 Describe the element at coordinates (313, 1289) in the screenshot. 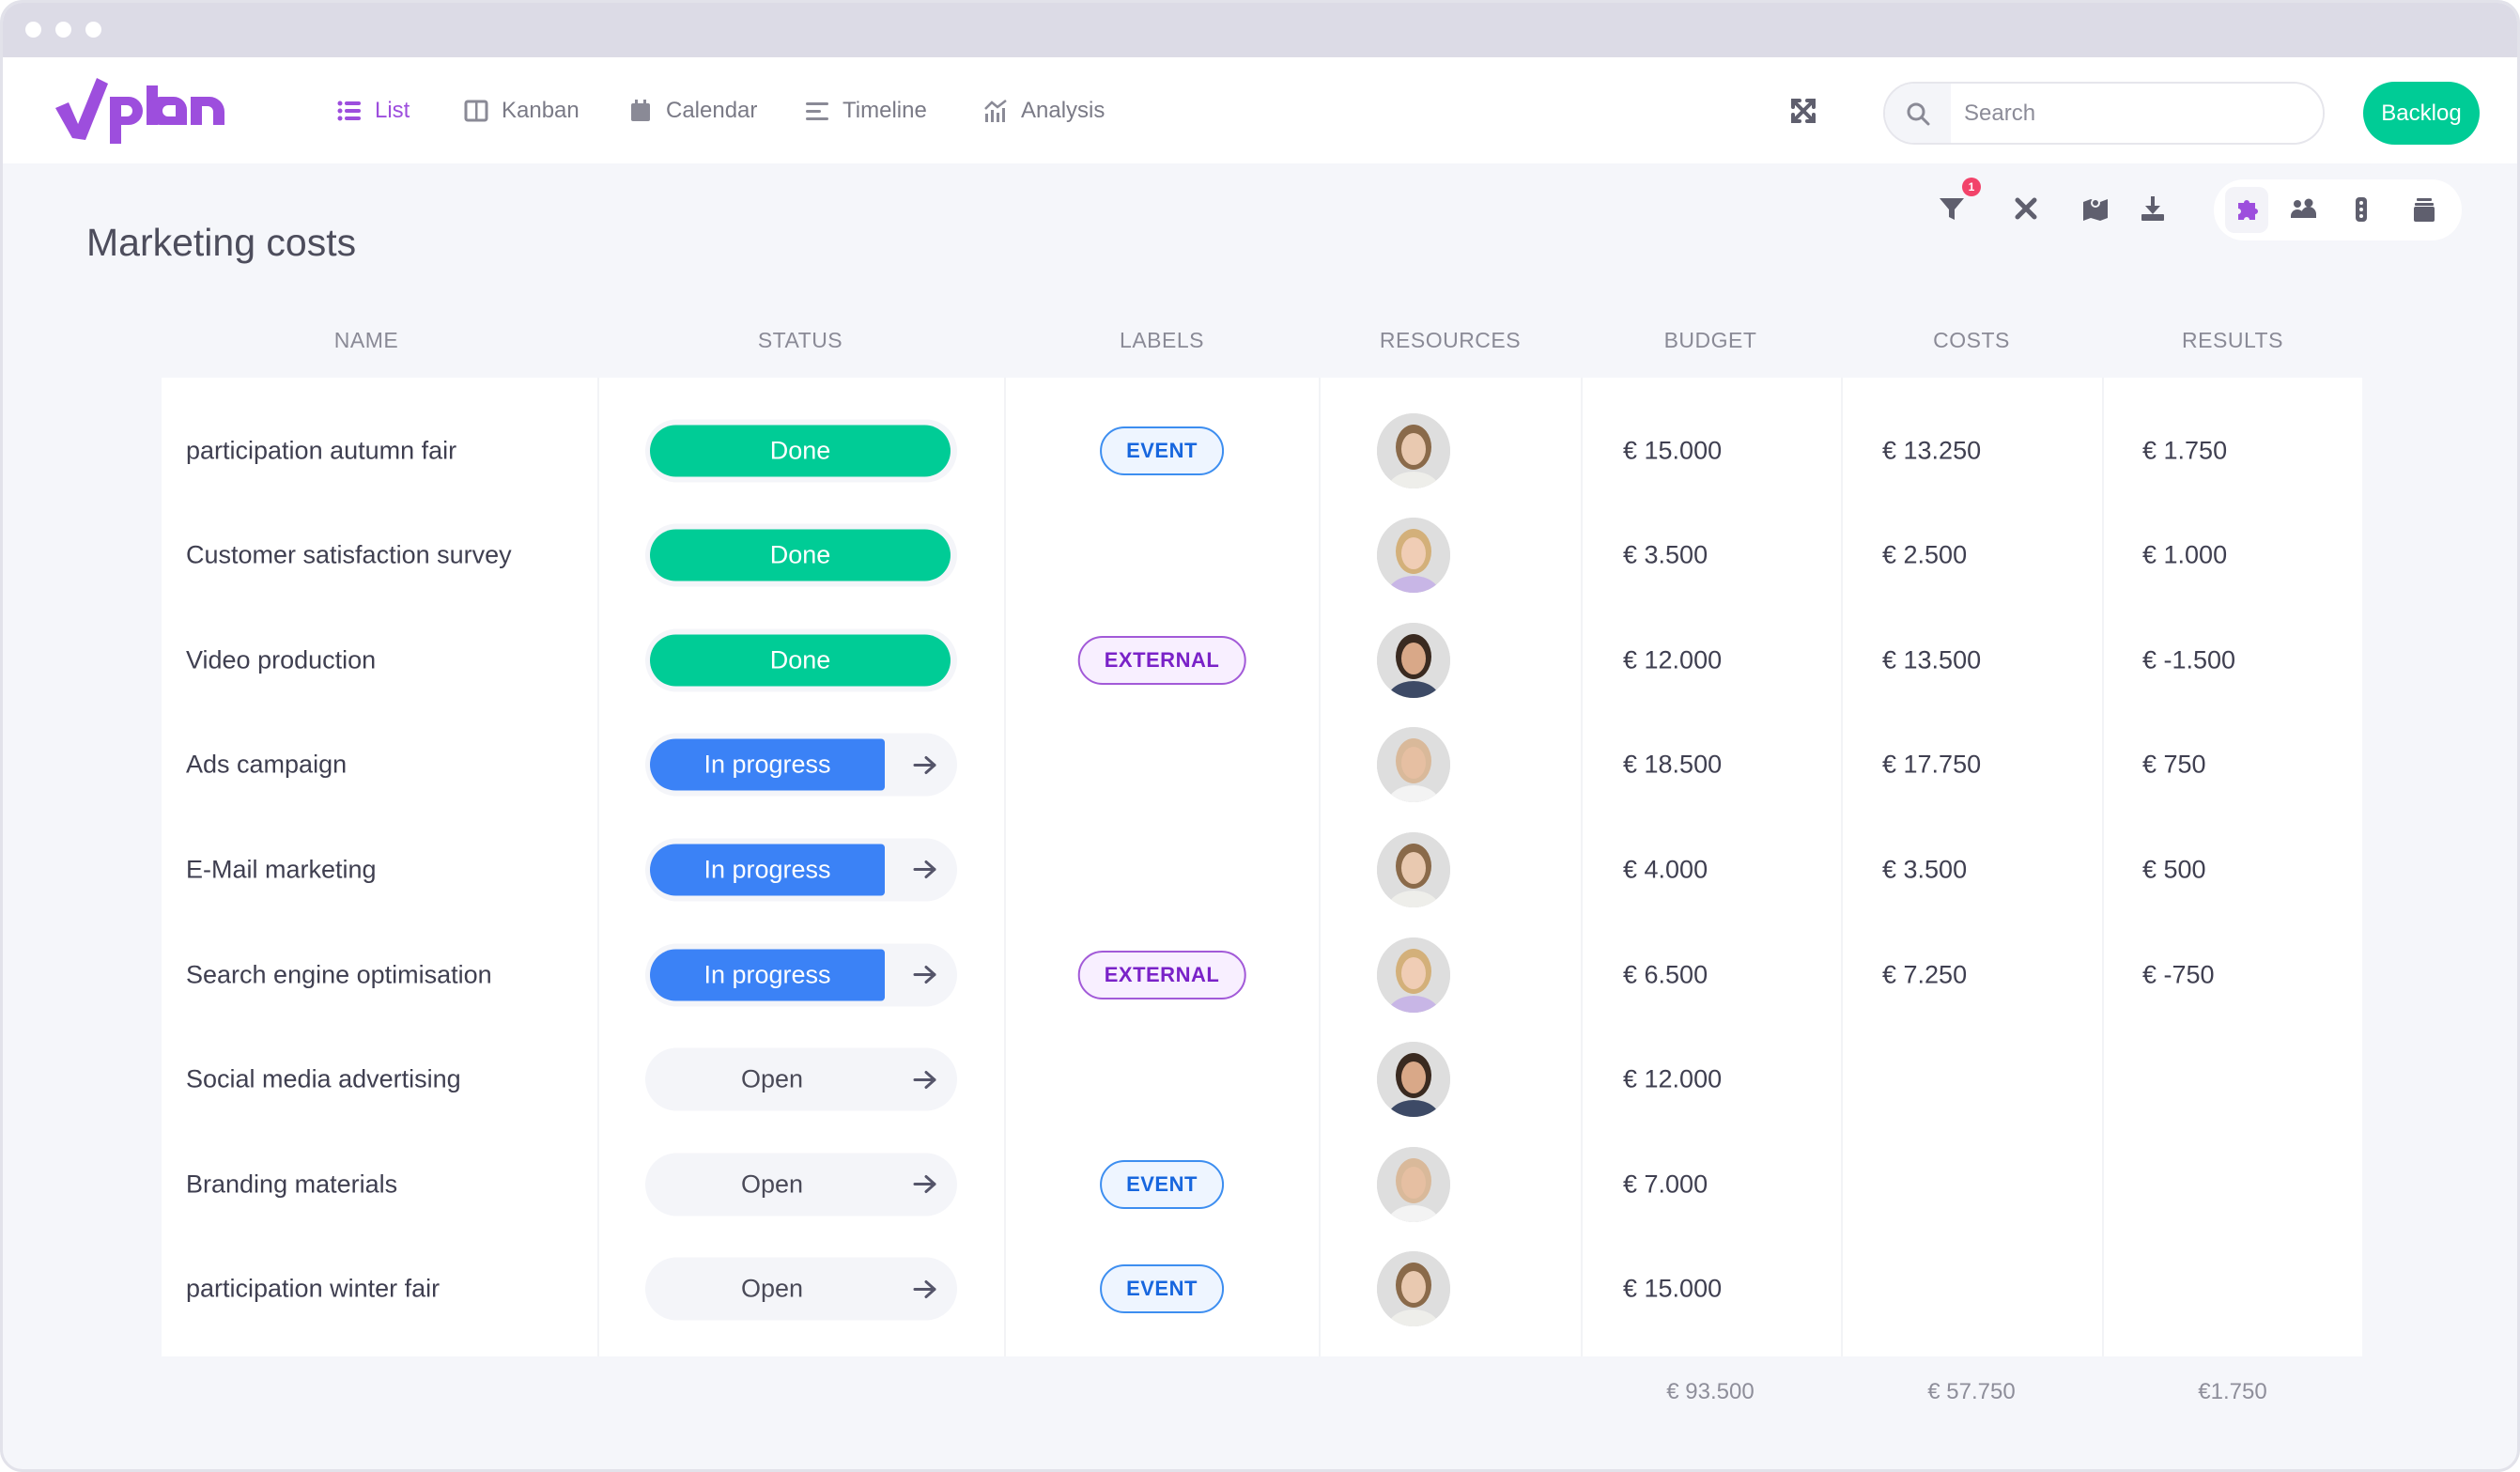

I see `row-name: participation winter fair` at that location.